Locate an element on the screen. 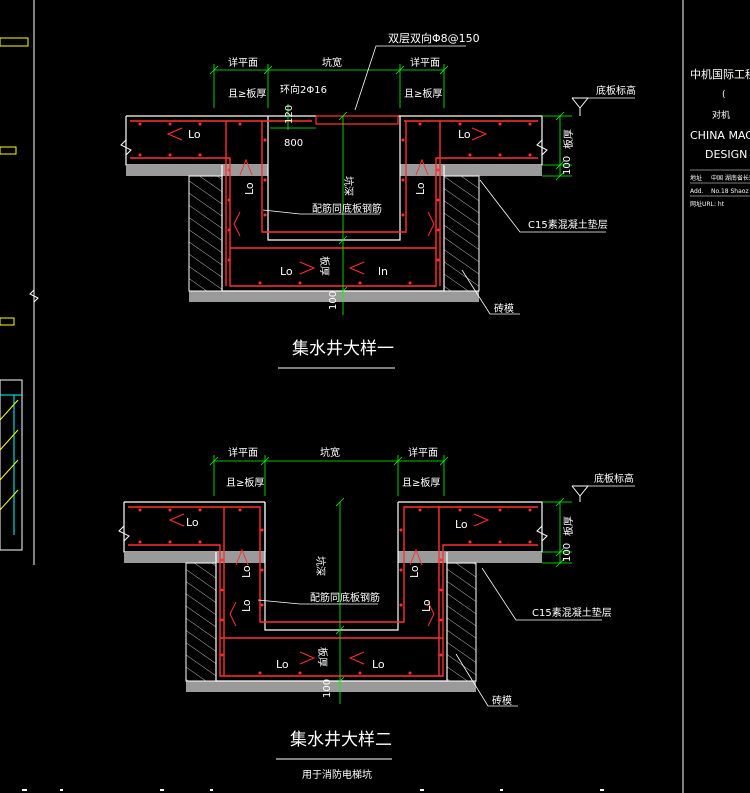  dim-100-right-1: 100 is located at coordinates (567, 165).